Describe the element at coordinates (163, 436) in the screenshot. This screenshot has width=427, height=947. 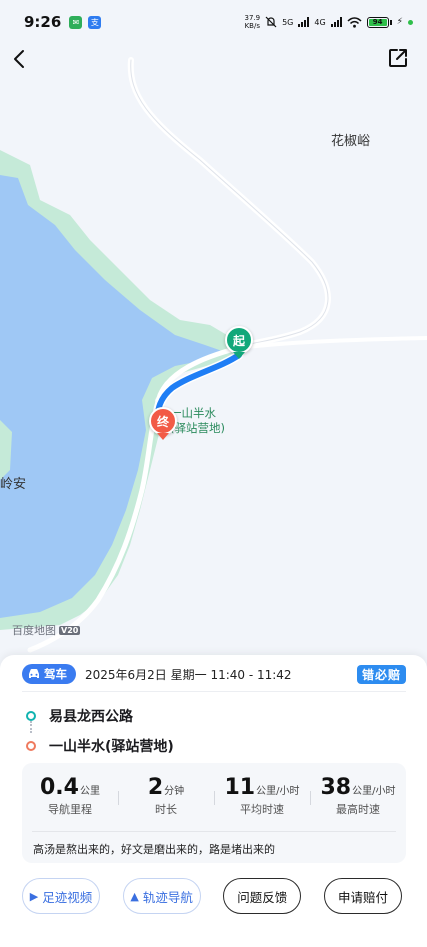
I see `end-marker-tail` at that location.